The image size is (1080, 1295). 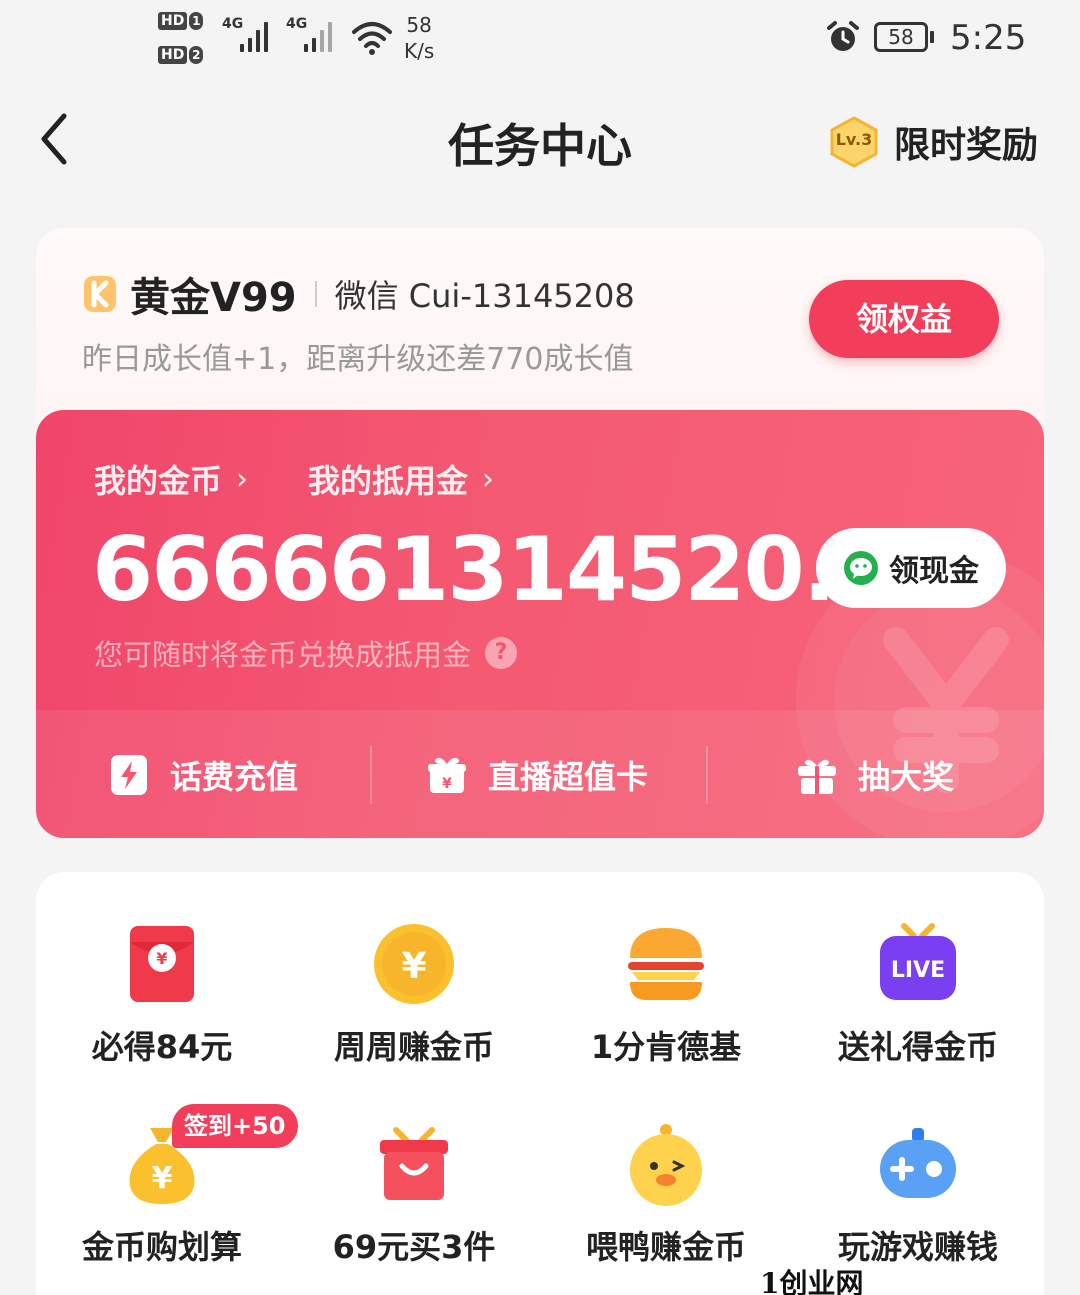 I want to click on battery-icon: 58, so click(x=904, y=37).